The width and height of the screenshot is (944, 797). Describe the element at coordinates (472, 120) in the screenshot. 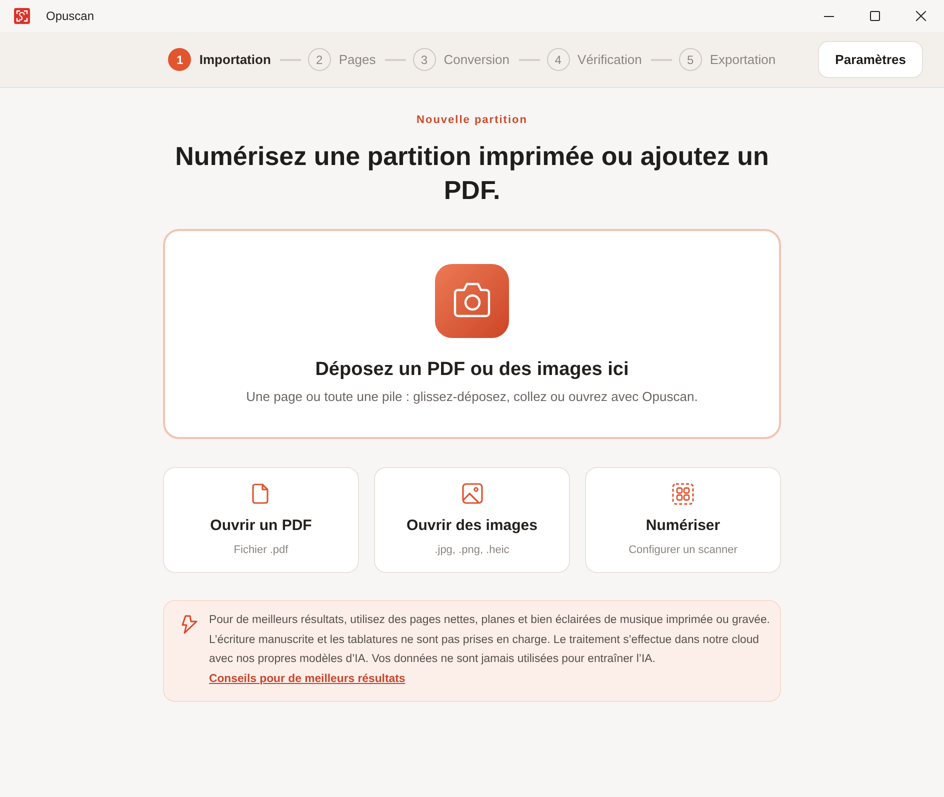

I see `section-label: Nouvelle partition` at that location.